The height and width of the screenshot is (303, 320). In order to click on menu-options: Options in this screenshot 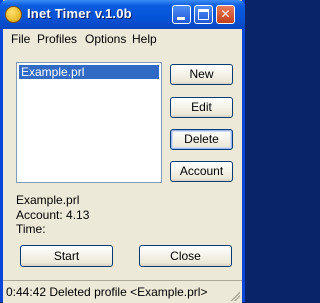, I will do `click(105, 39)`.